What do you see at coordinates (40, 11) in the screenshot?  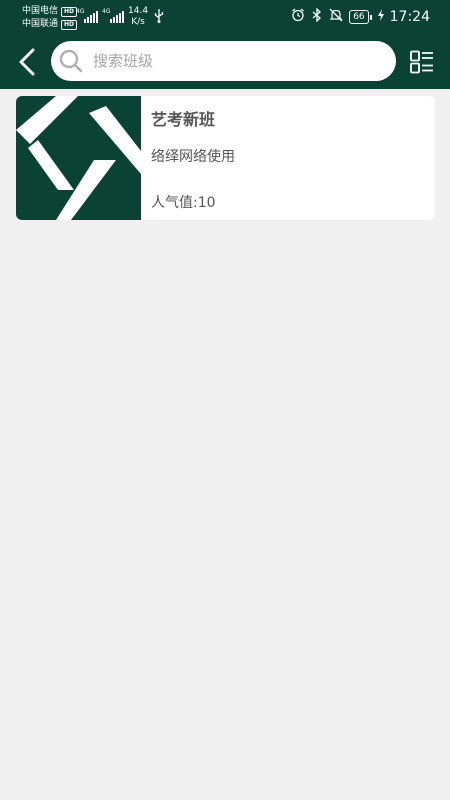 I see `carrier-1-label: 中国电信` at bounding box center [40, 11].